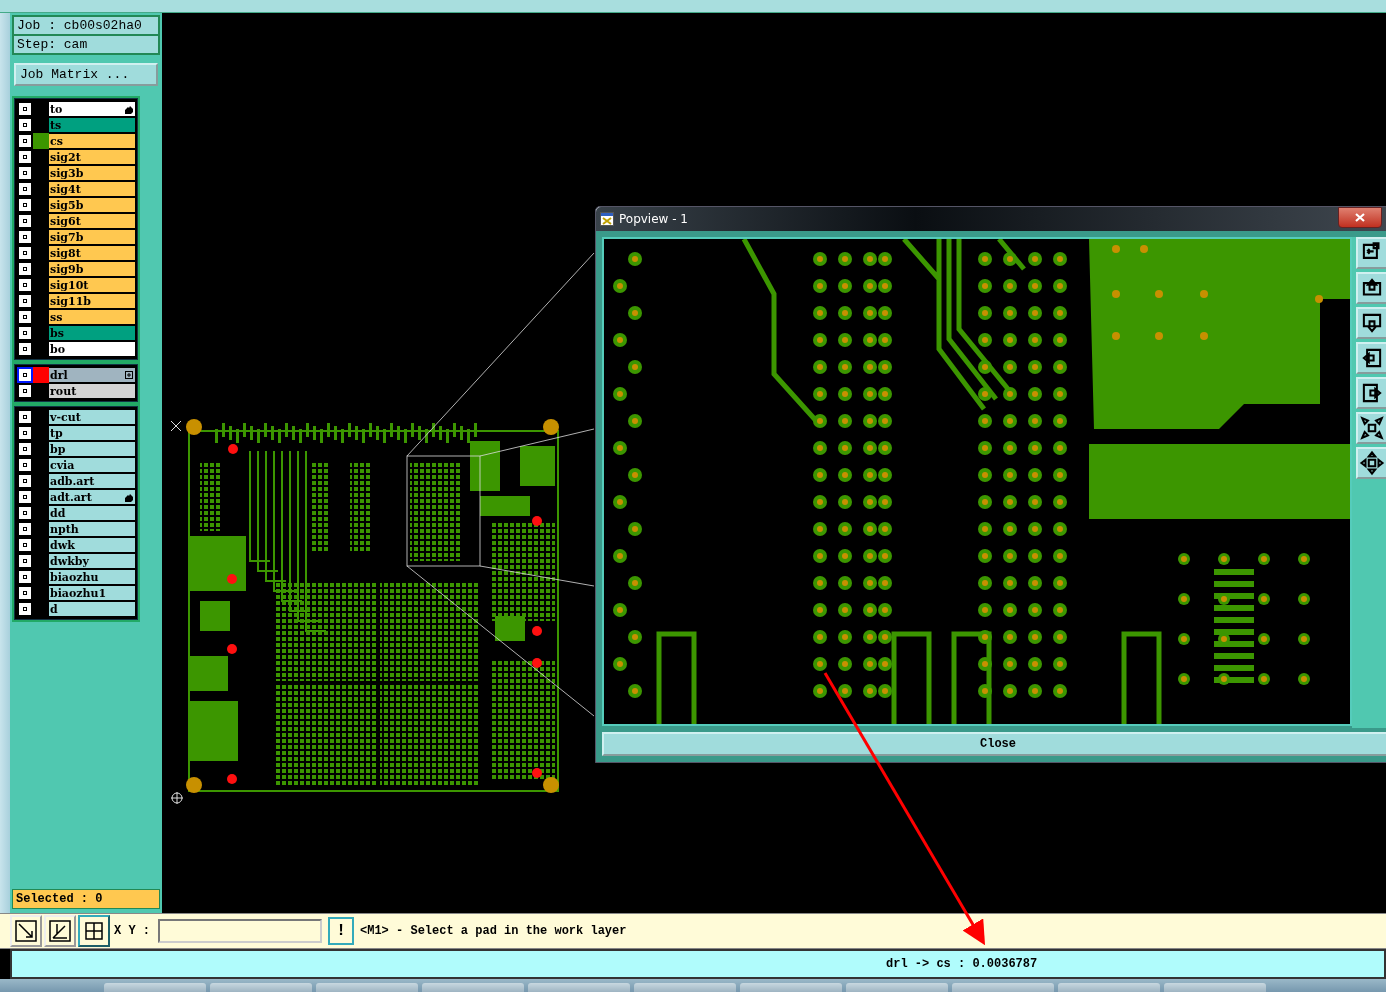 The width and height of the screenshot is (1386, 992). Describe the element at coordinates (92, 253) in the screenshot. I see `layer-name: sig8t` at that location.